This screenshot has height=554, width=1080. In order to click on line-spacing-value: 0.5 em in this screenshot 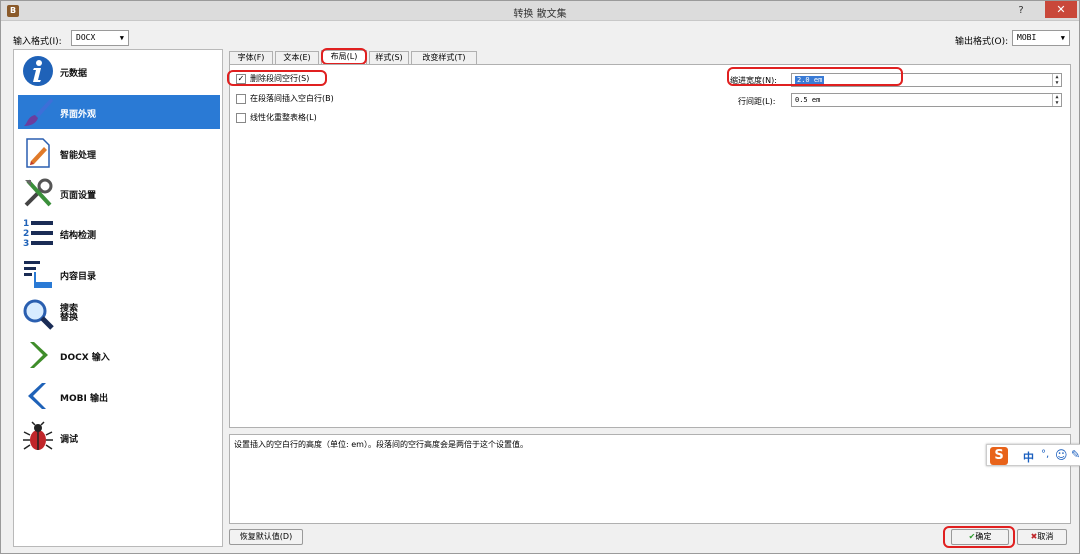, I will do `click(808, 100)`.